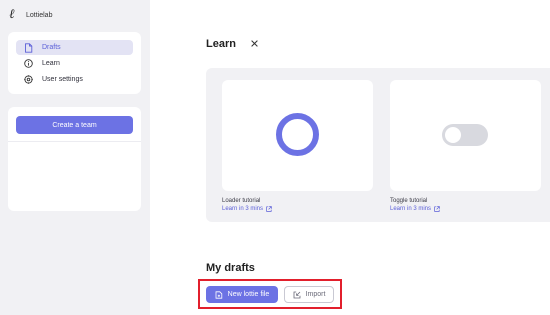 This screenshot has height=315, width=550. Describe the element at coordinates (39, 15) in the screenshot. I see `brand-name: Lottielab` at that location.